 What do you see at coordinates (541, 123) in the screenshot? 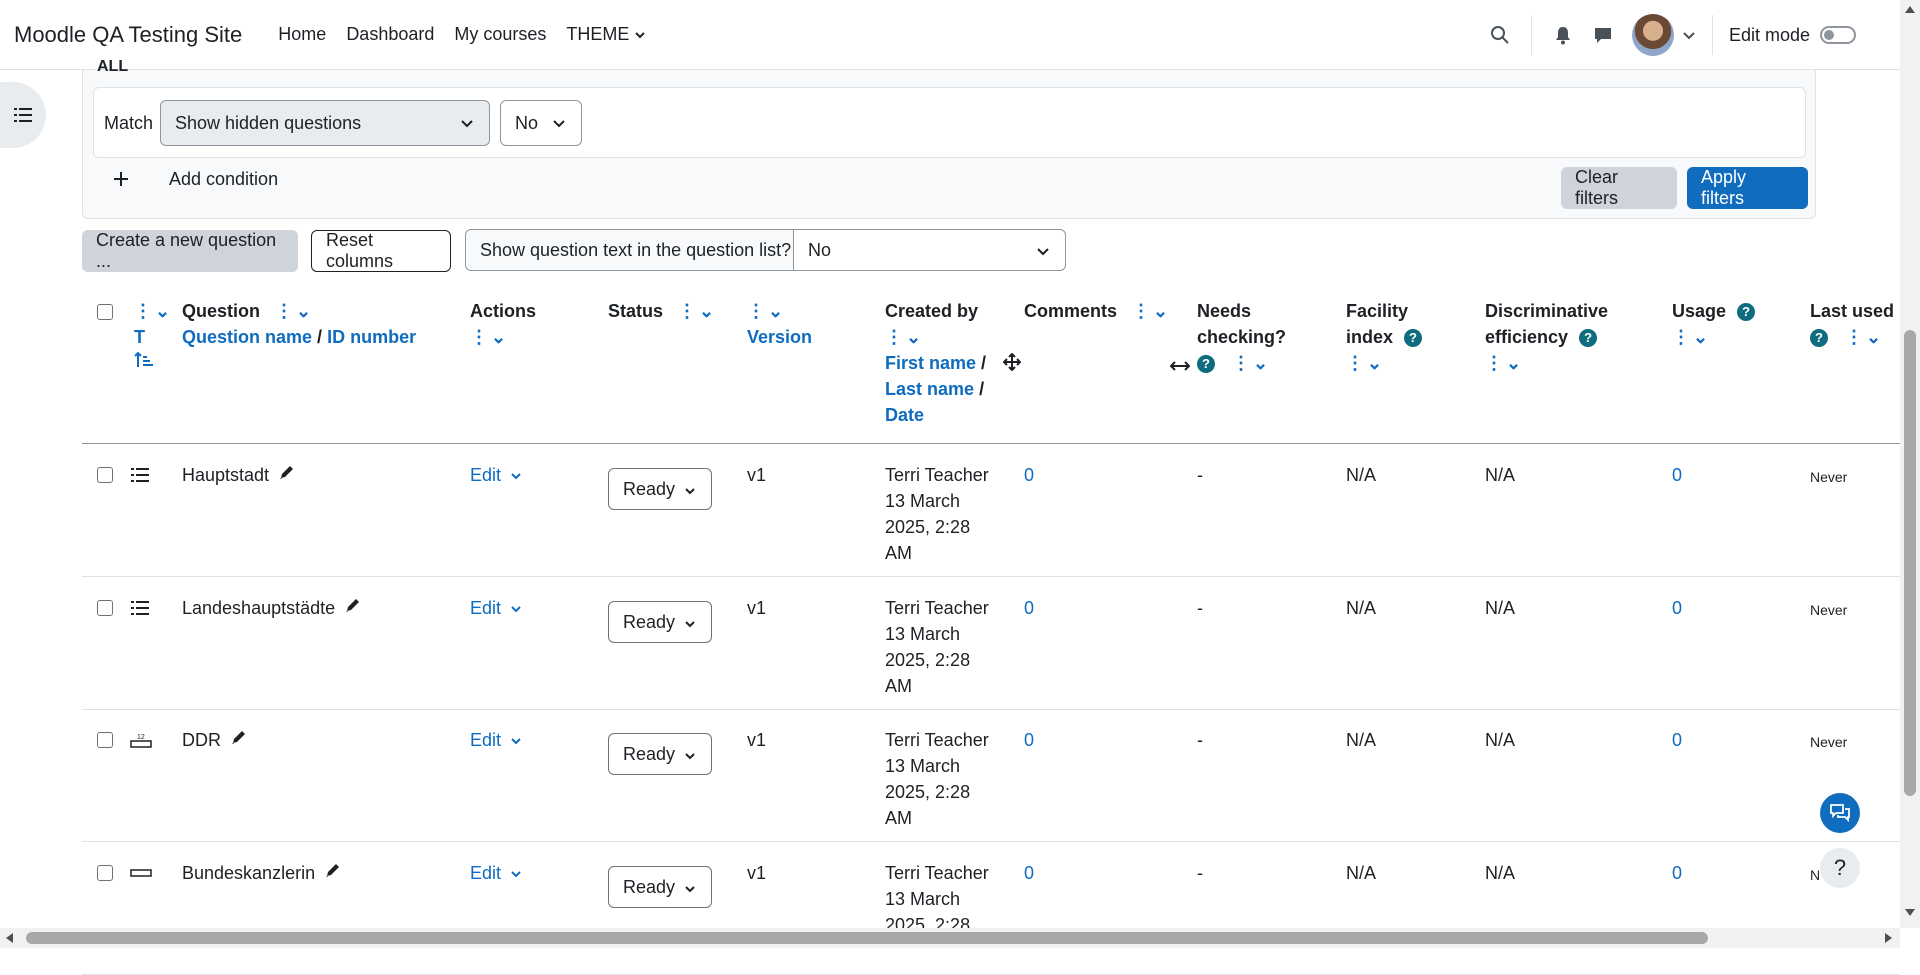
I see `condition-value-select: No` at bounding box center [541, 123].